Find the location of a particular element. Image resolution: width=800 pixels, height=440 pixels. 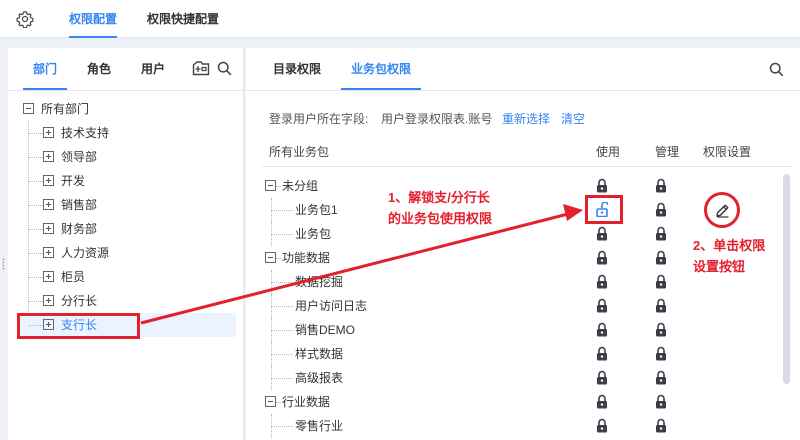

package-label: 业务包1 is located at coordinates (316, 210).